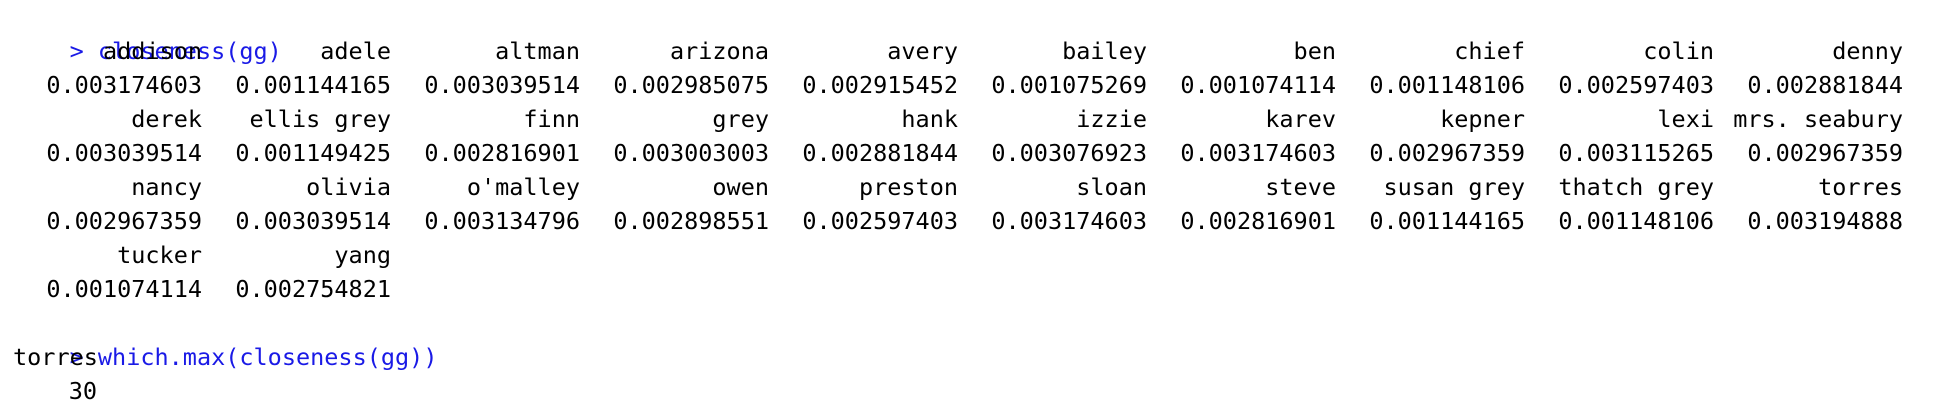 Image resolution: width=1942 pixels, height=408 pixels. What do you see at coordinates (313, 289) in the screenshot?
I see `closeness-value: 0.002754821` at bounding box center [313, 289].